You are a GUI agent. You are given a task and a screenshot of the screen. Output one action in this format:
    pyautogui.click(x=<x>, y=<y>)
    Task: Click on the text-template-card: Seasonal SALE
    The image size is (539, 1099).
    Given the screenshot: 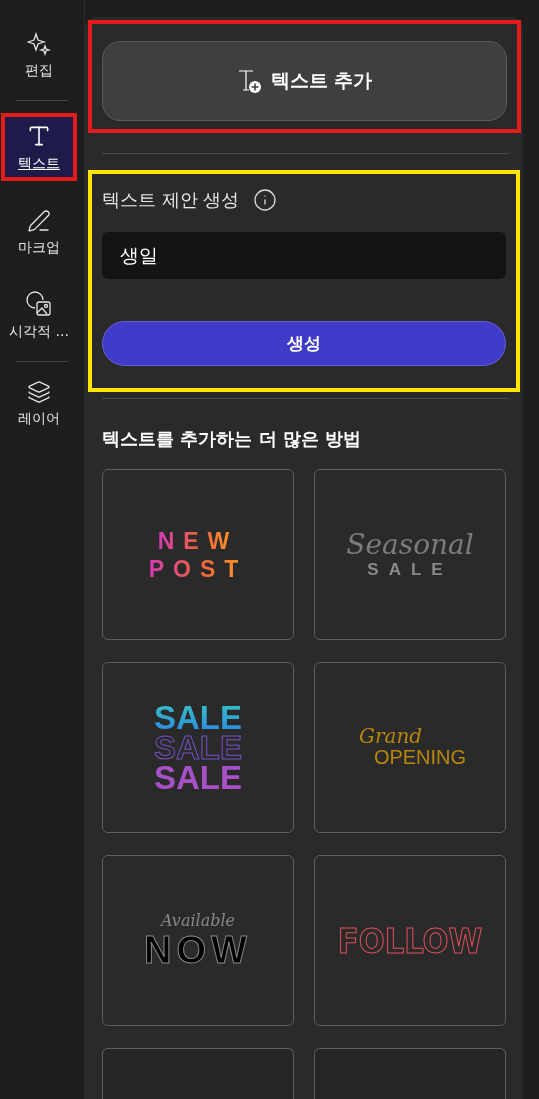 What is the action you would take?
    pyautogui.click(x=410, y=554)
    